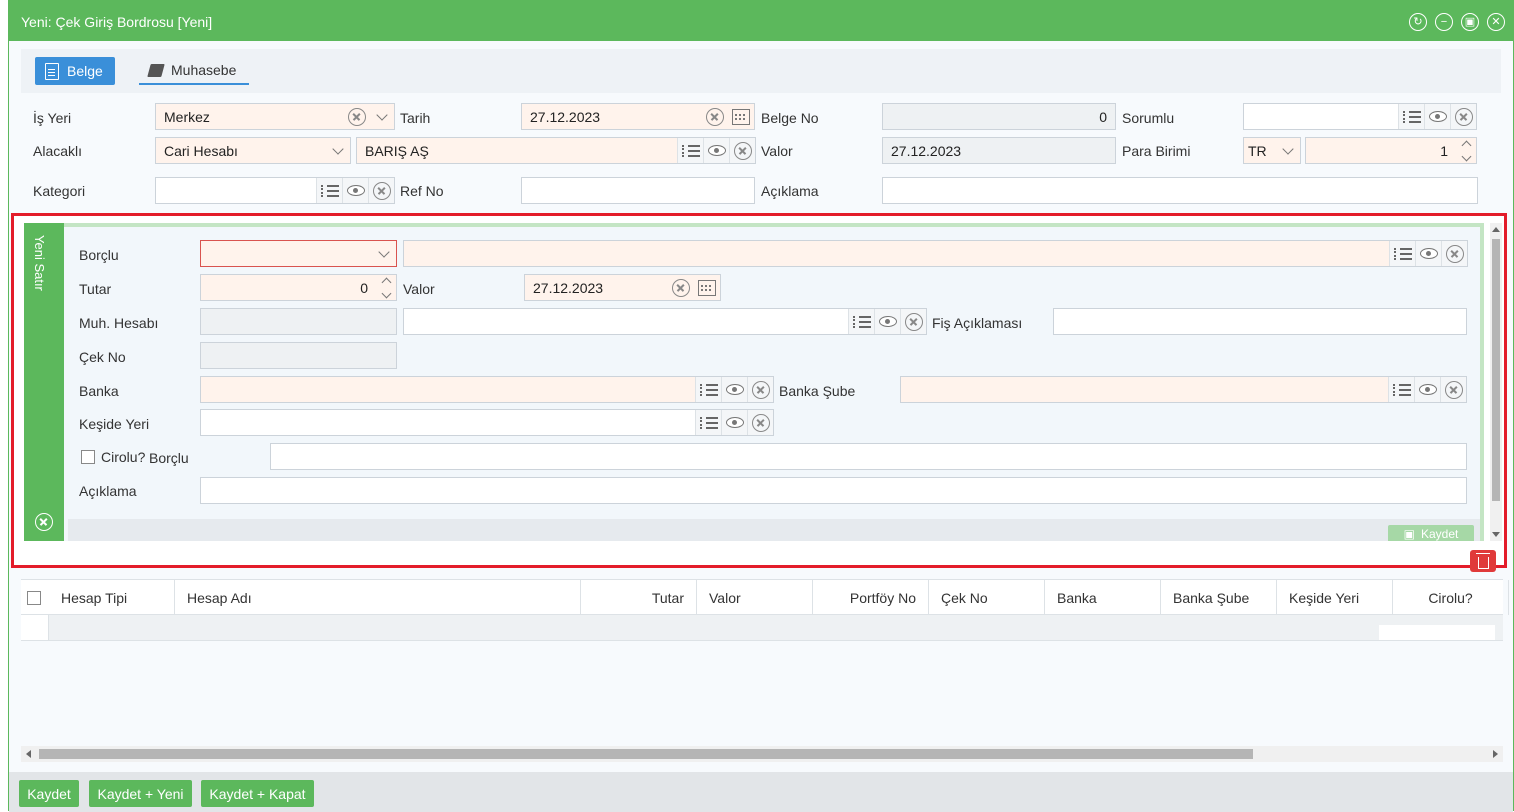  I want to click on tab-muhasebe: Muhasebe, so click(194, 71).